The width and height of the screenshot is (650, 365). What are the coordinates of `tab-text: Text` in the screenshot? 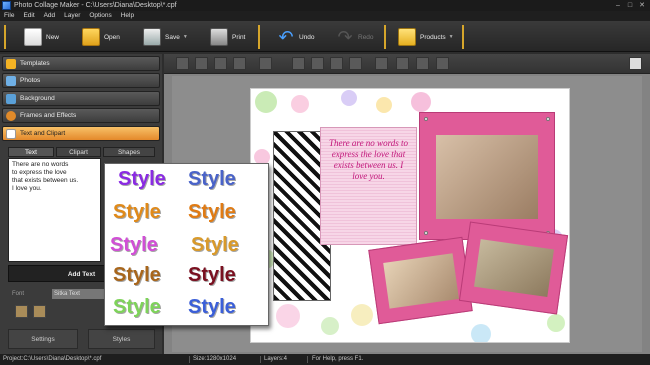 It's located at (31, 152).